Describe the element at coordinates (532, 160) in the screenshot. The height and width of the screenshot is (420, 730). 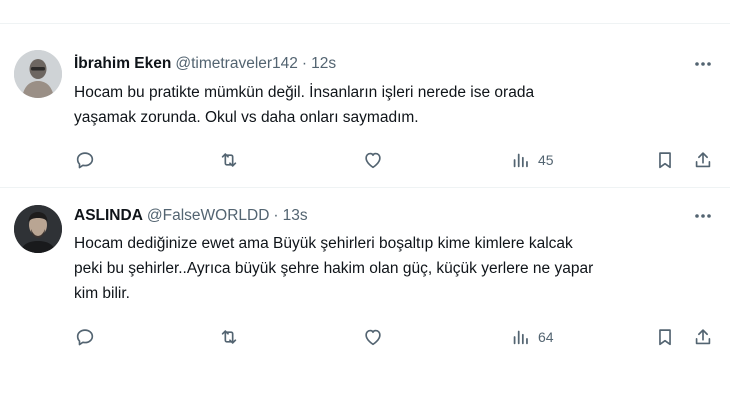
I see `views-button: 45` at that location.